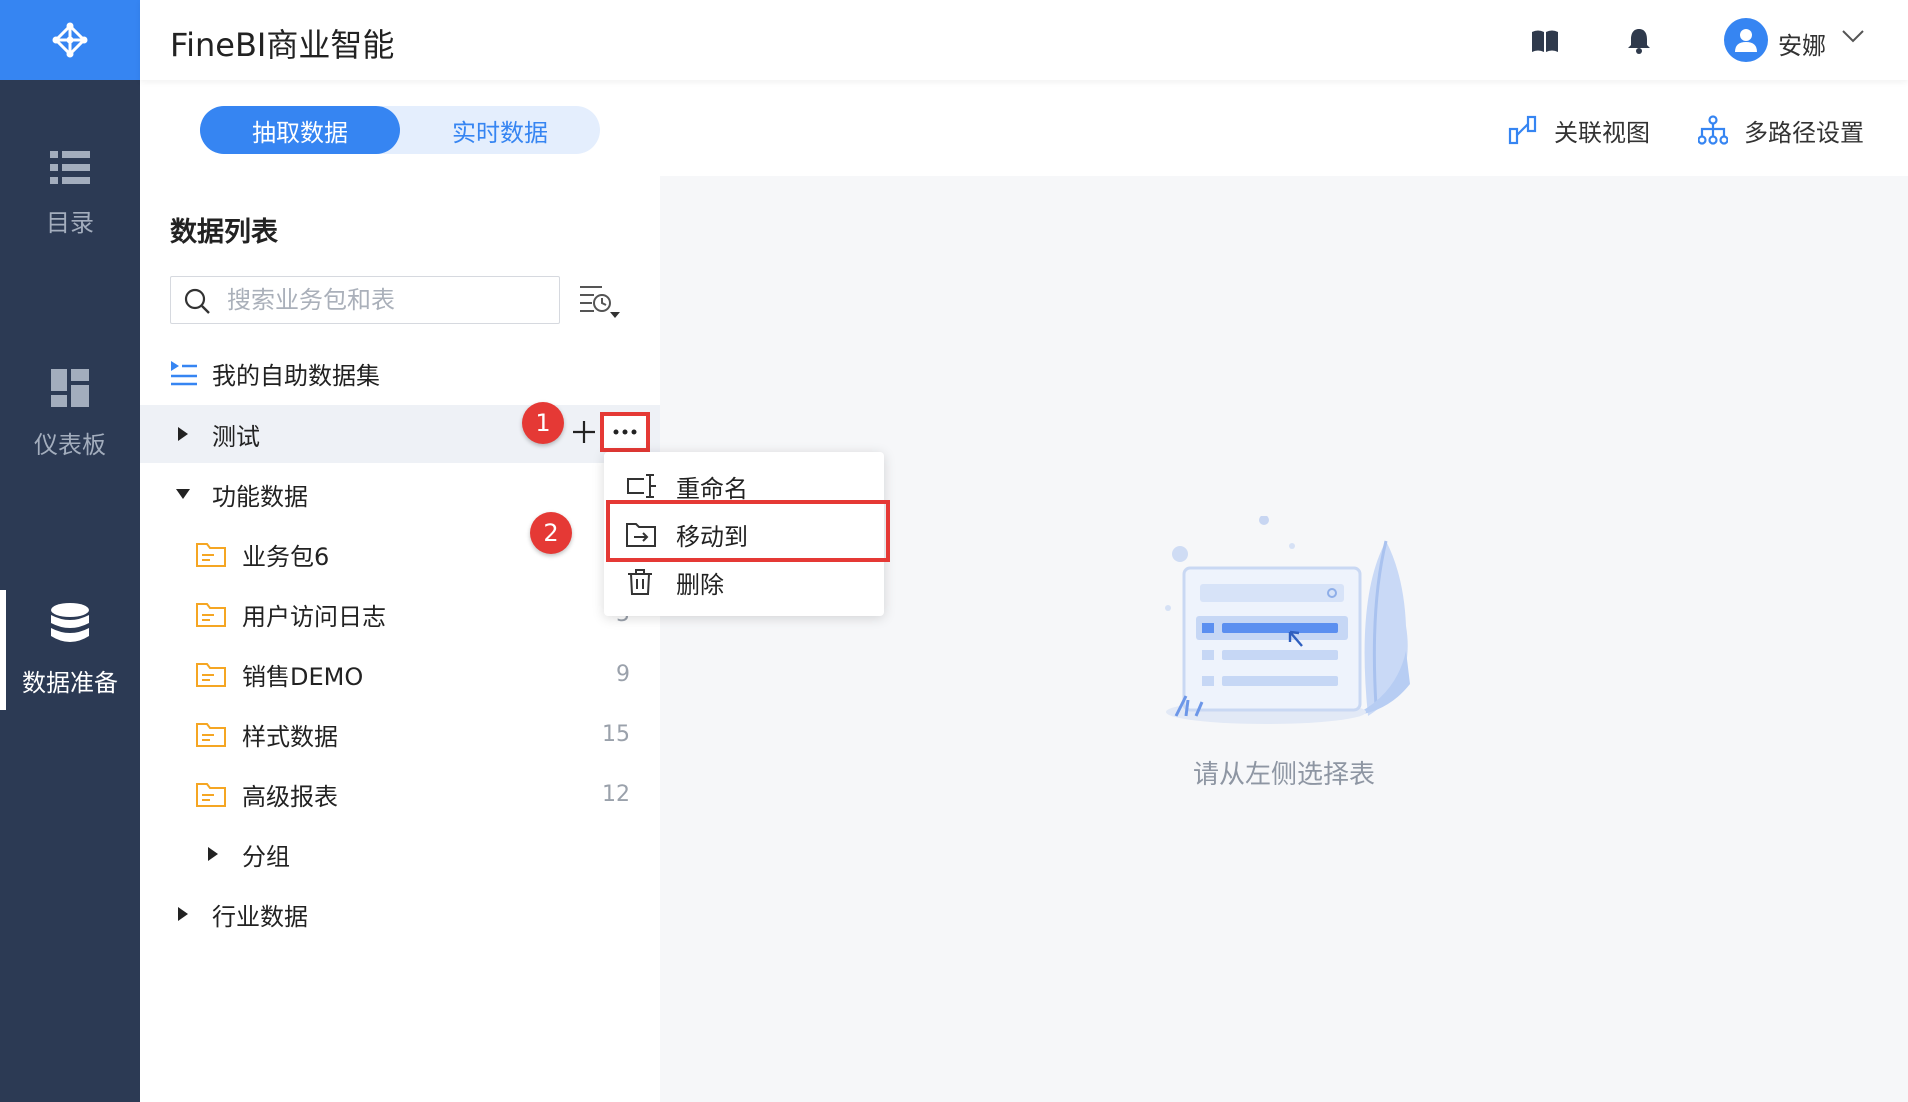 The height and width of the screenshot is (1102, 1908). Describe the element at coordinates (70, 387) in the screenshot. I see `dashboard-icon` at that location.